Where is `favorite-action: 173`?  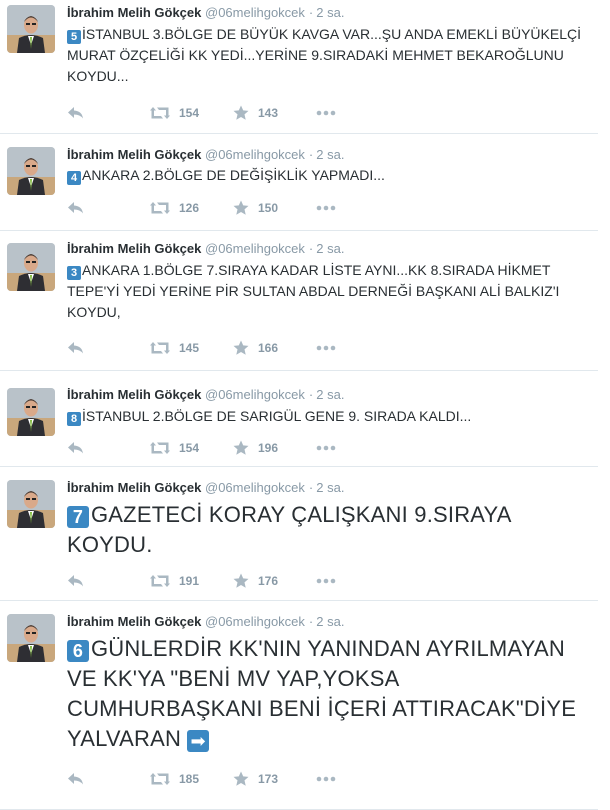 favorite-action: 173 is located at coordinates (255, 779).